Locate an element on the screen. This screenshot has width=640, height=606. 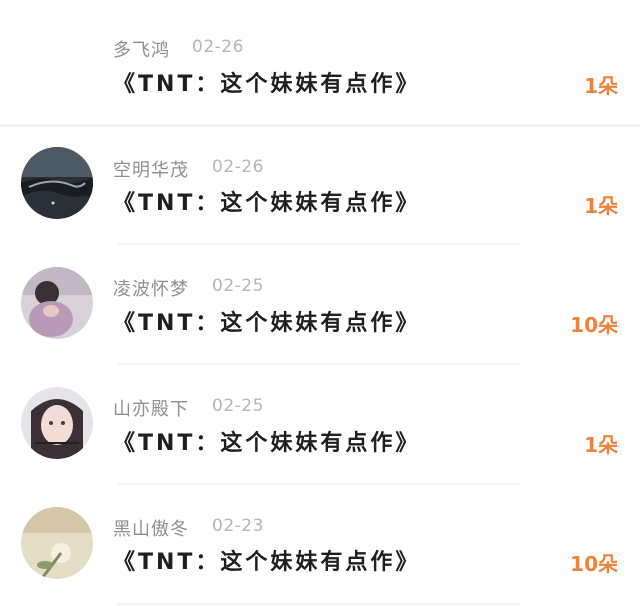
user-name: 空明华茂 is located at coordinates (151, 169).